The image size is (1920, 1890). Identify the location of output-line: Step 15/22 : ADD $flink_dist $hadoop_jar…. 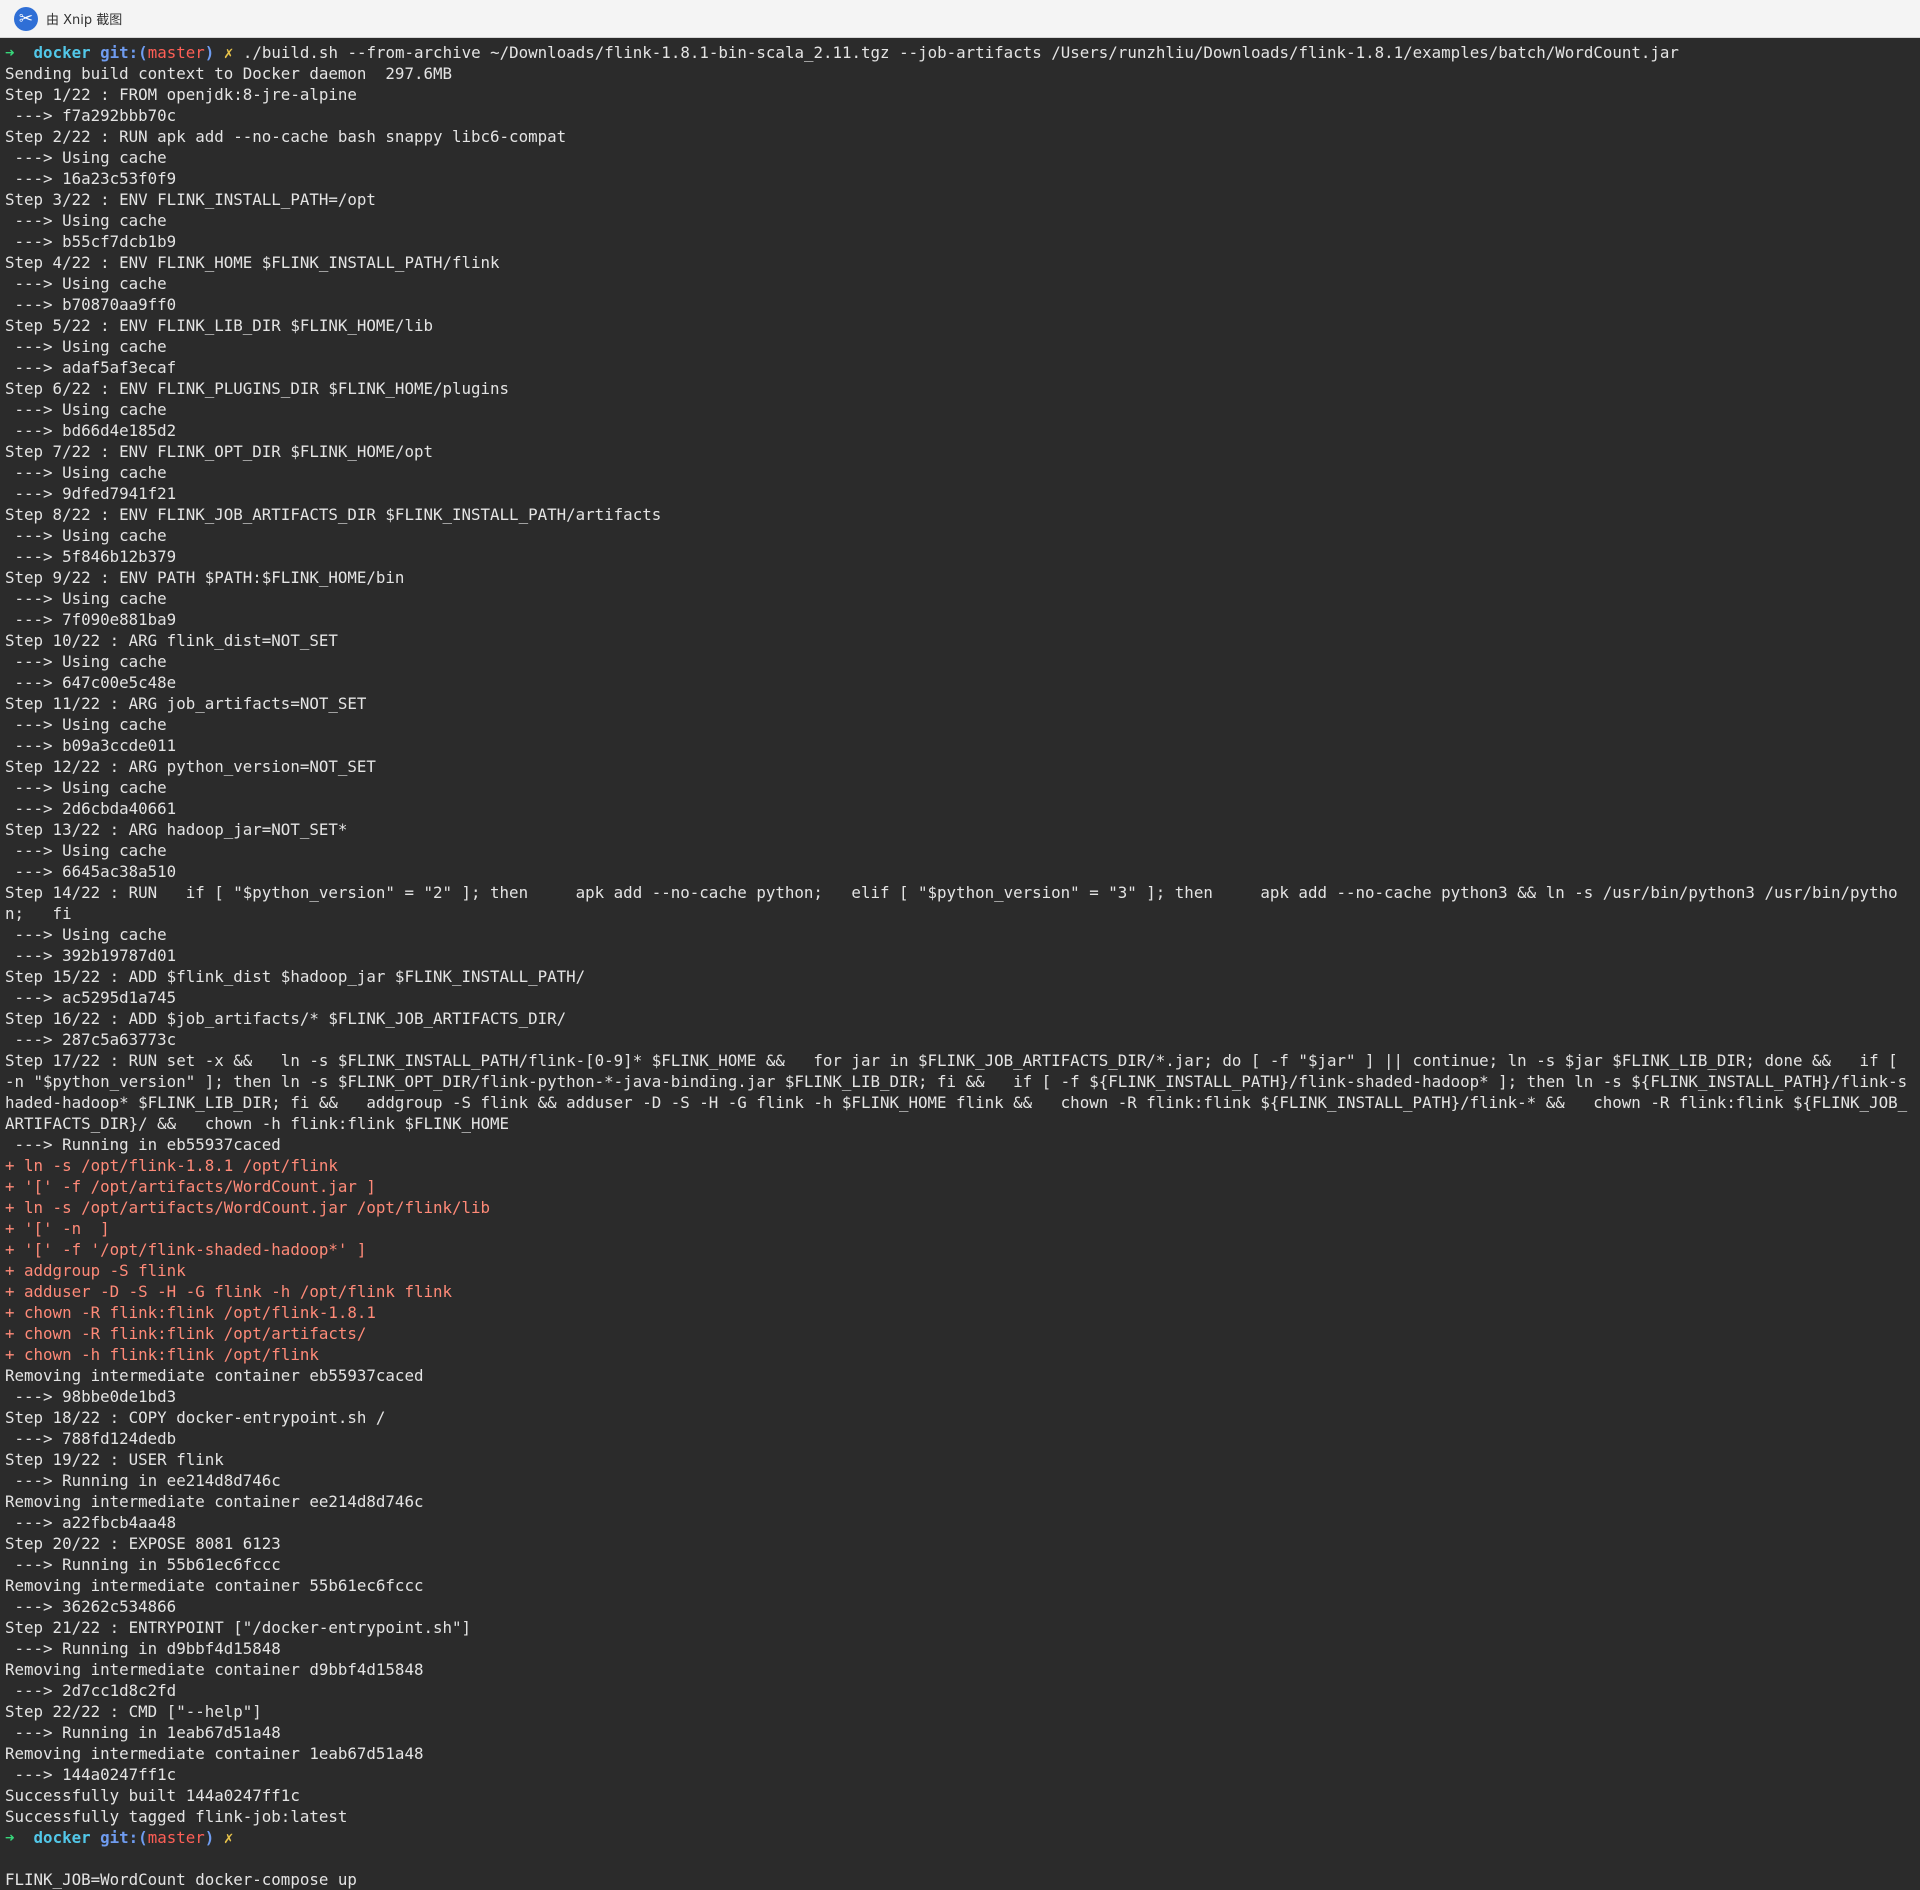
(295, 976).